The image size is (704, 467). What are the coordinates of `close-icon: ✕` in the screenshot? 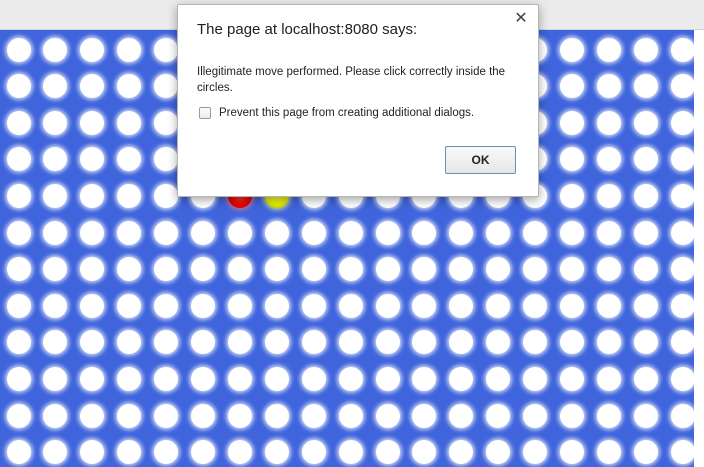 It's located at (521, 19).